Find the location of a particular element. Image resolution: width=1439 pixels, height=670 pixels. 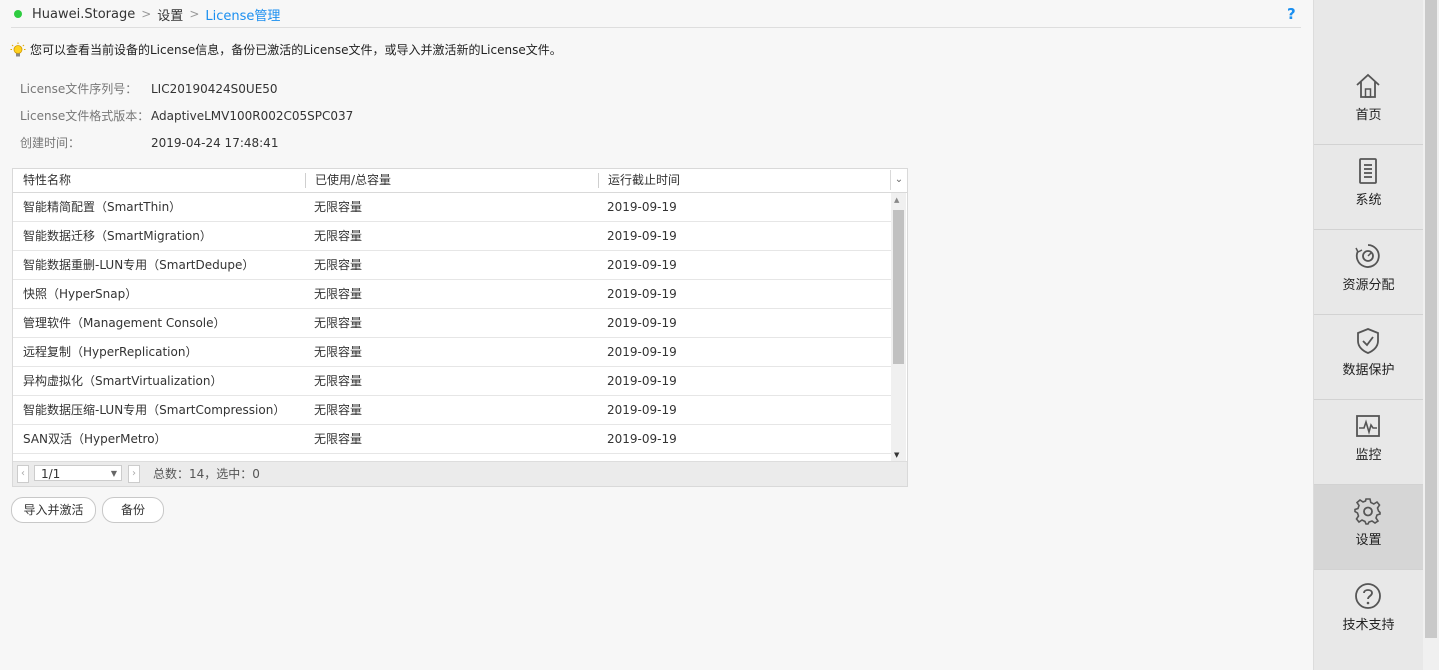

table-row: 快照（HyperSnap） 无限容量 2019-09-19 is located at coordinates (452, 294).